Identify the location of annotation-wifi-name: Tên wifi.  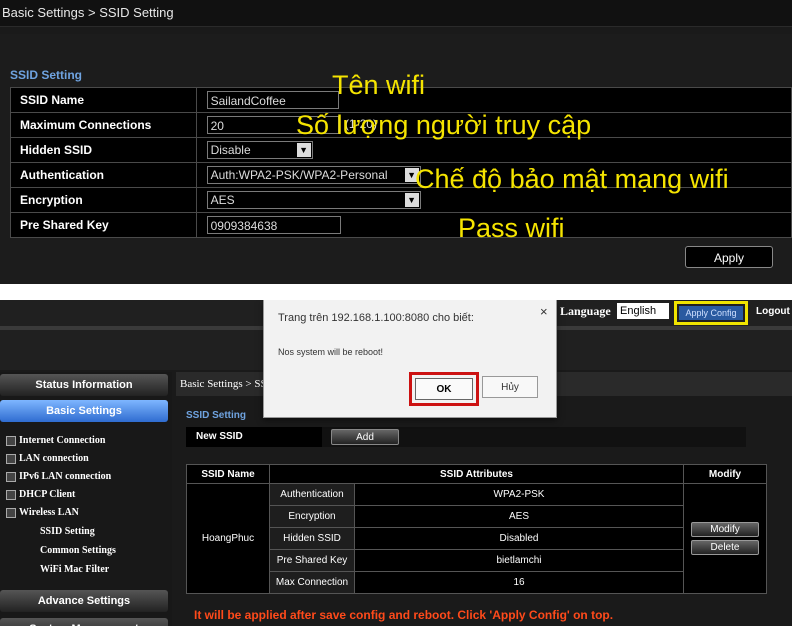
(379, 85).